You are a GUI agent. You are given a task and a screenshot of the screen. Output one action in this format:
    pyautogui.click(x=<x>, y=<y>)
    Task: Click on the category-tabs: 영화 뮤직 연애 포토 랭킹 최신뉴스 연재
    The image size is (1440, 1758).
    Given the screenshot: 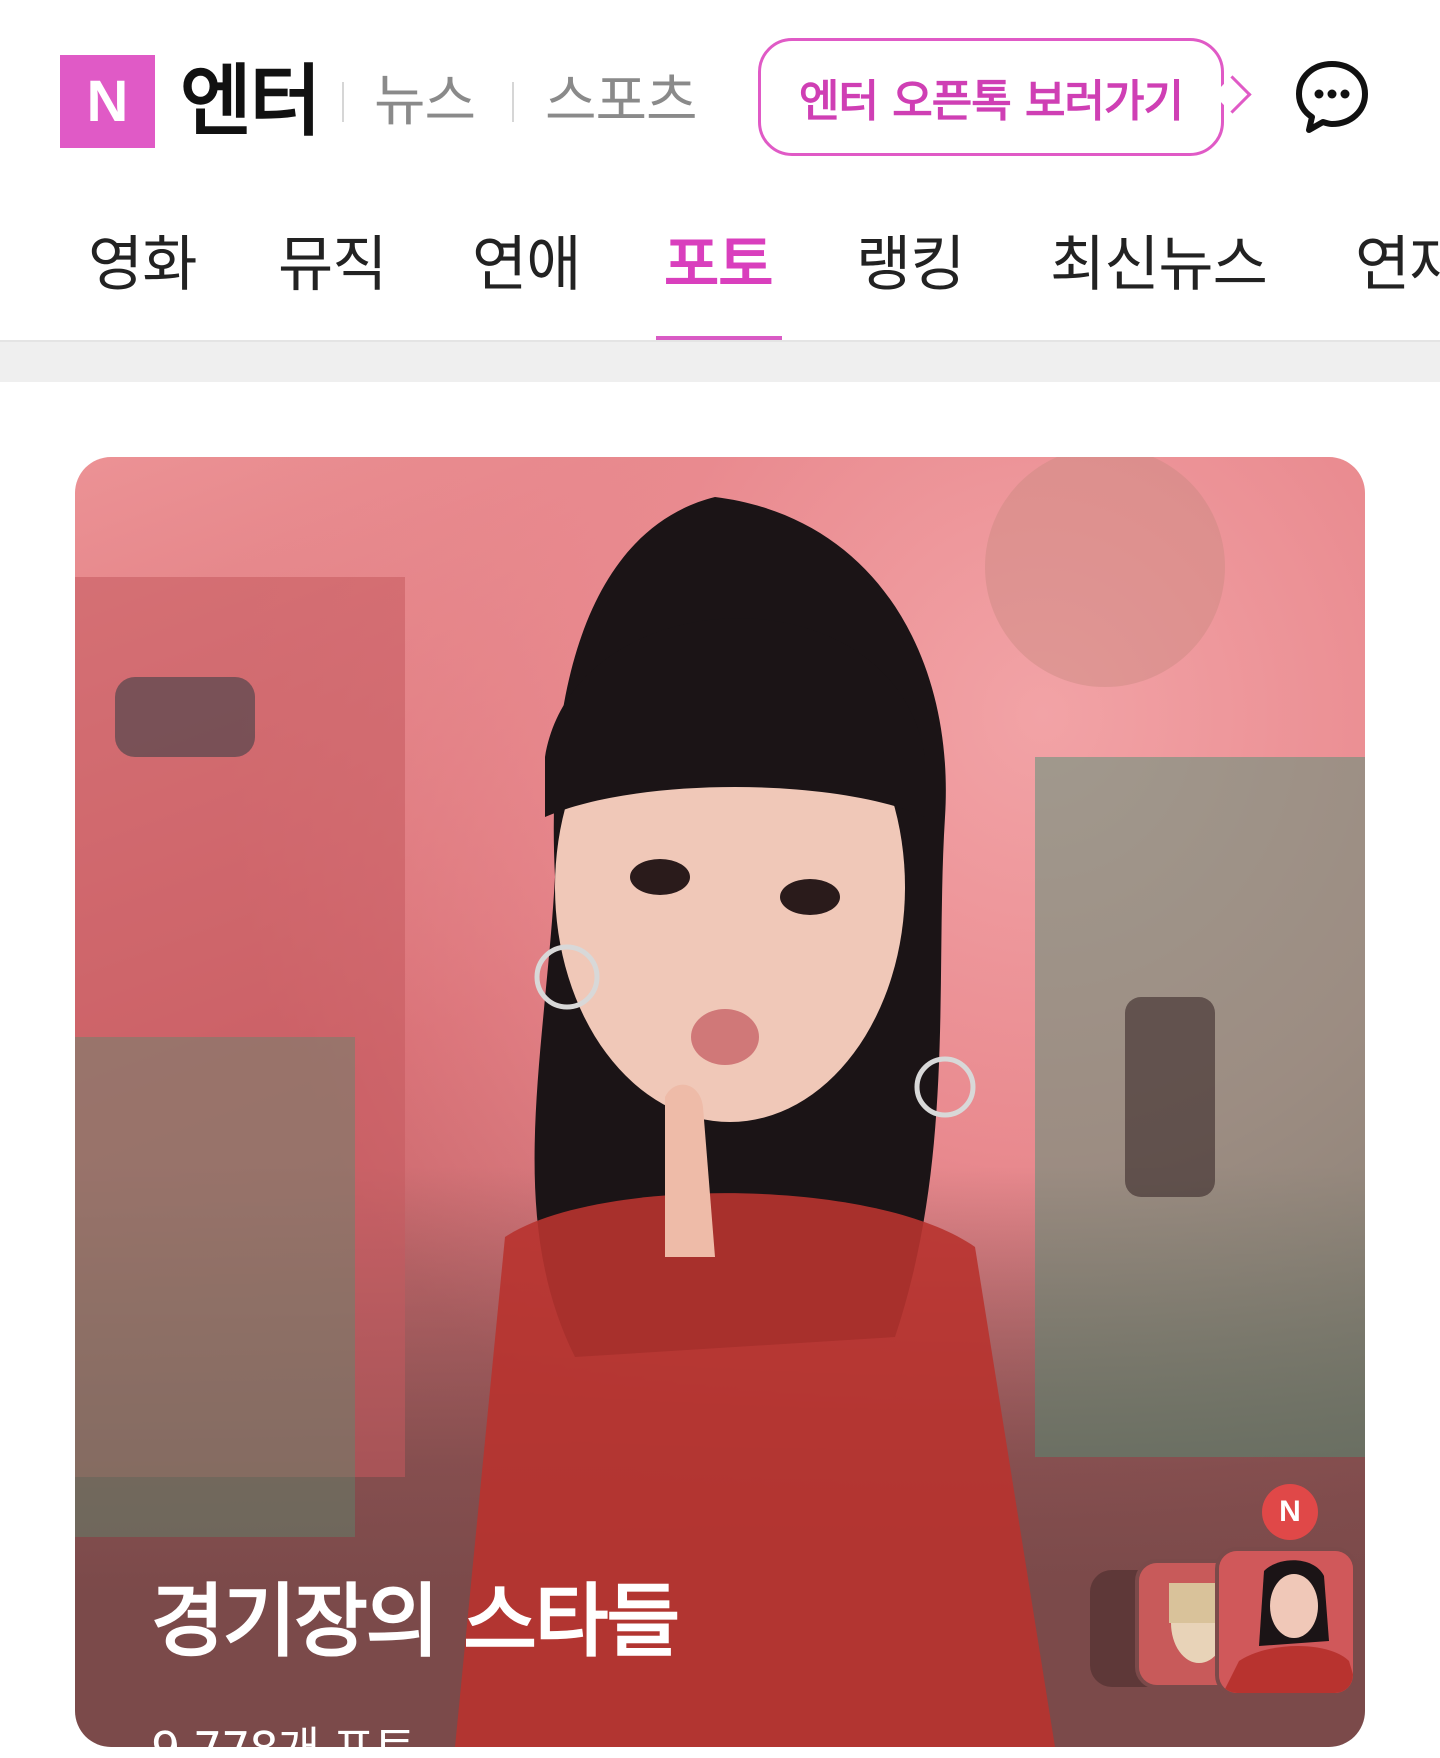 What is the action you would take?
    pyautogui.click(x=720, y=265)
    